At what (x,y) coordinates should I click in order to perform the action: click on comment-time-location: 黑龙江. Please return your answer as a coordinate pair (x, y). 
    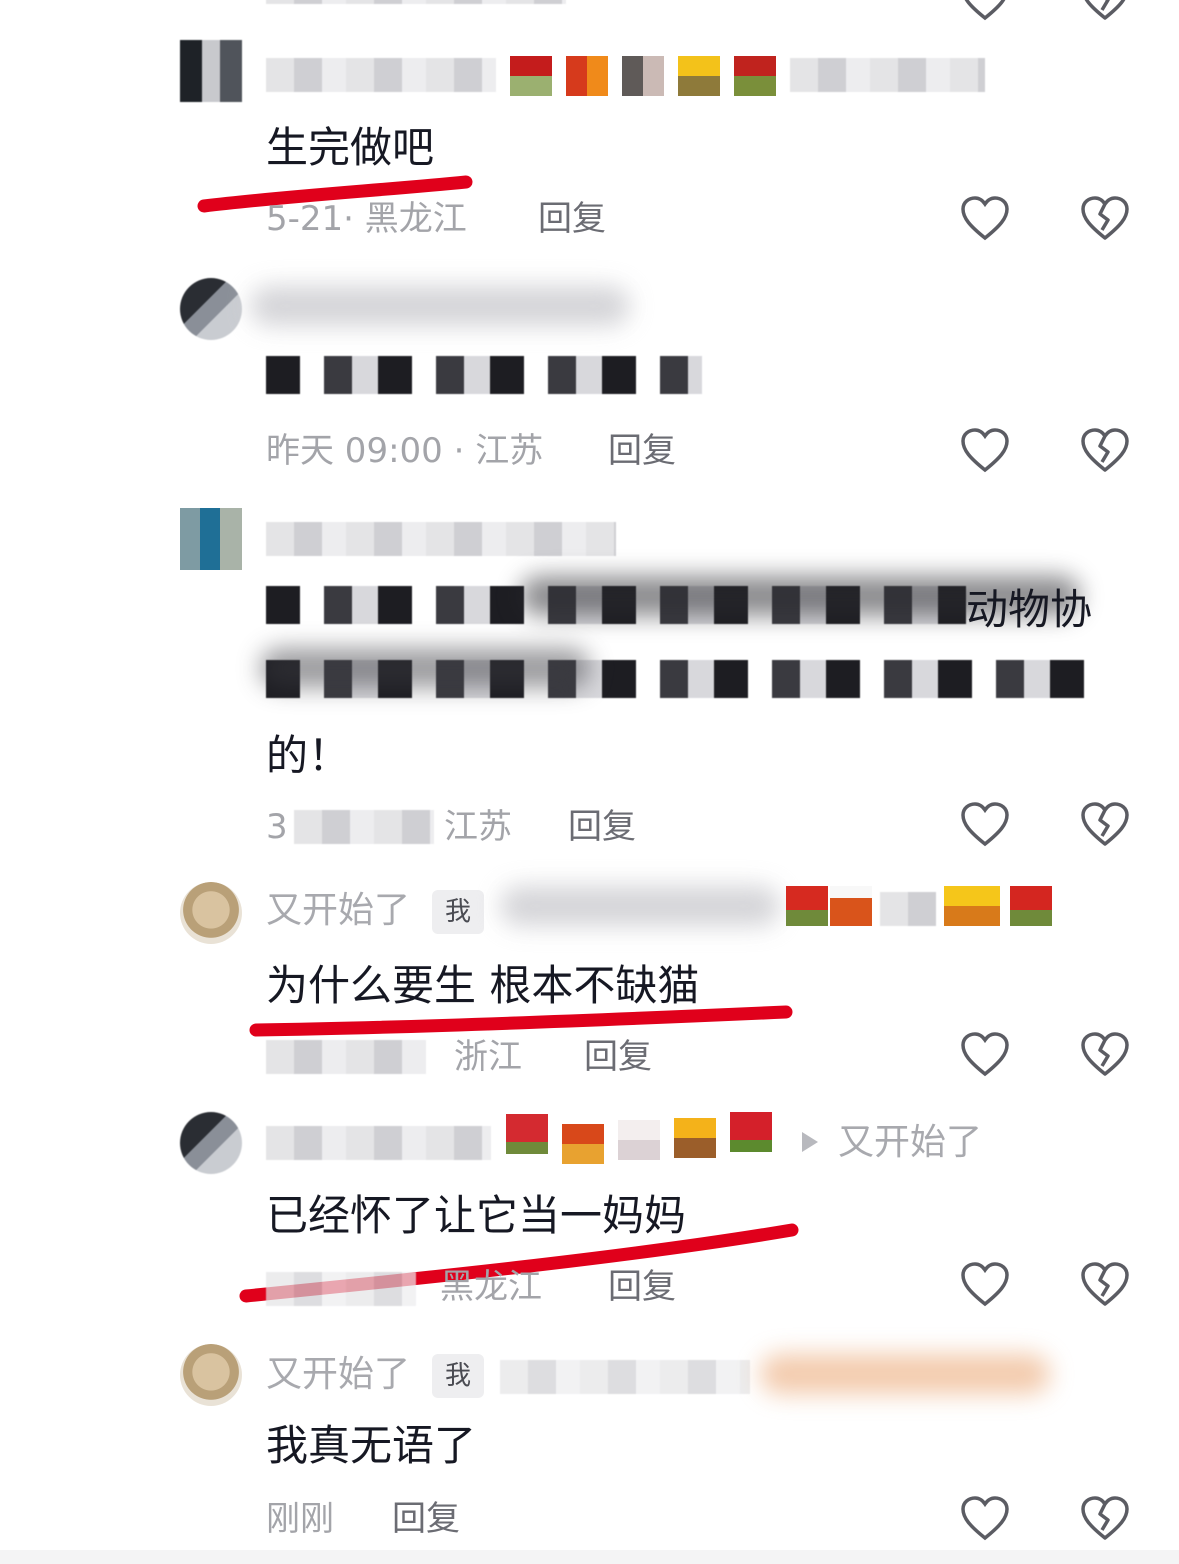
    Looking at the image, I should click on (491, 1287).